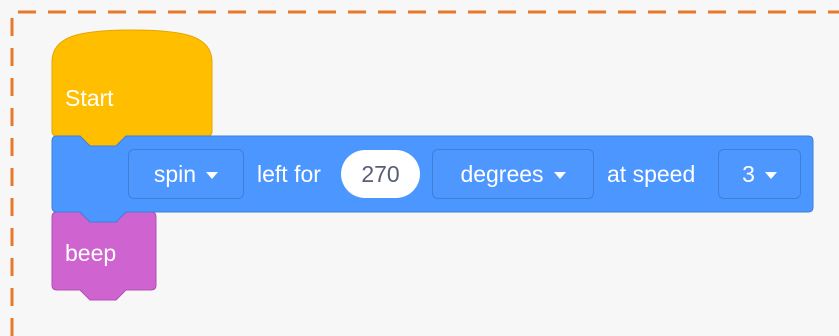 Image resolution: width=839 pixels, height=336 pixels. Describe the element at coordinates (380, 174) in the screenshot. I see `degrees-amount-input: 270` at that location.